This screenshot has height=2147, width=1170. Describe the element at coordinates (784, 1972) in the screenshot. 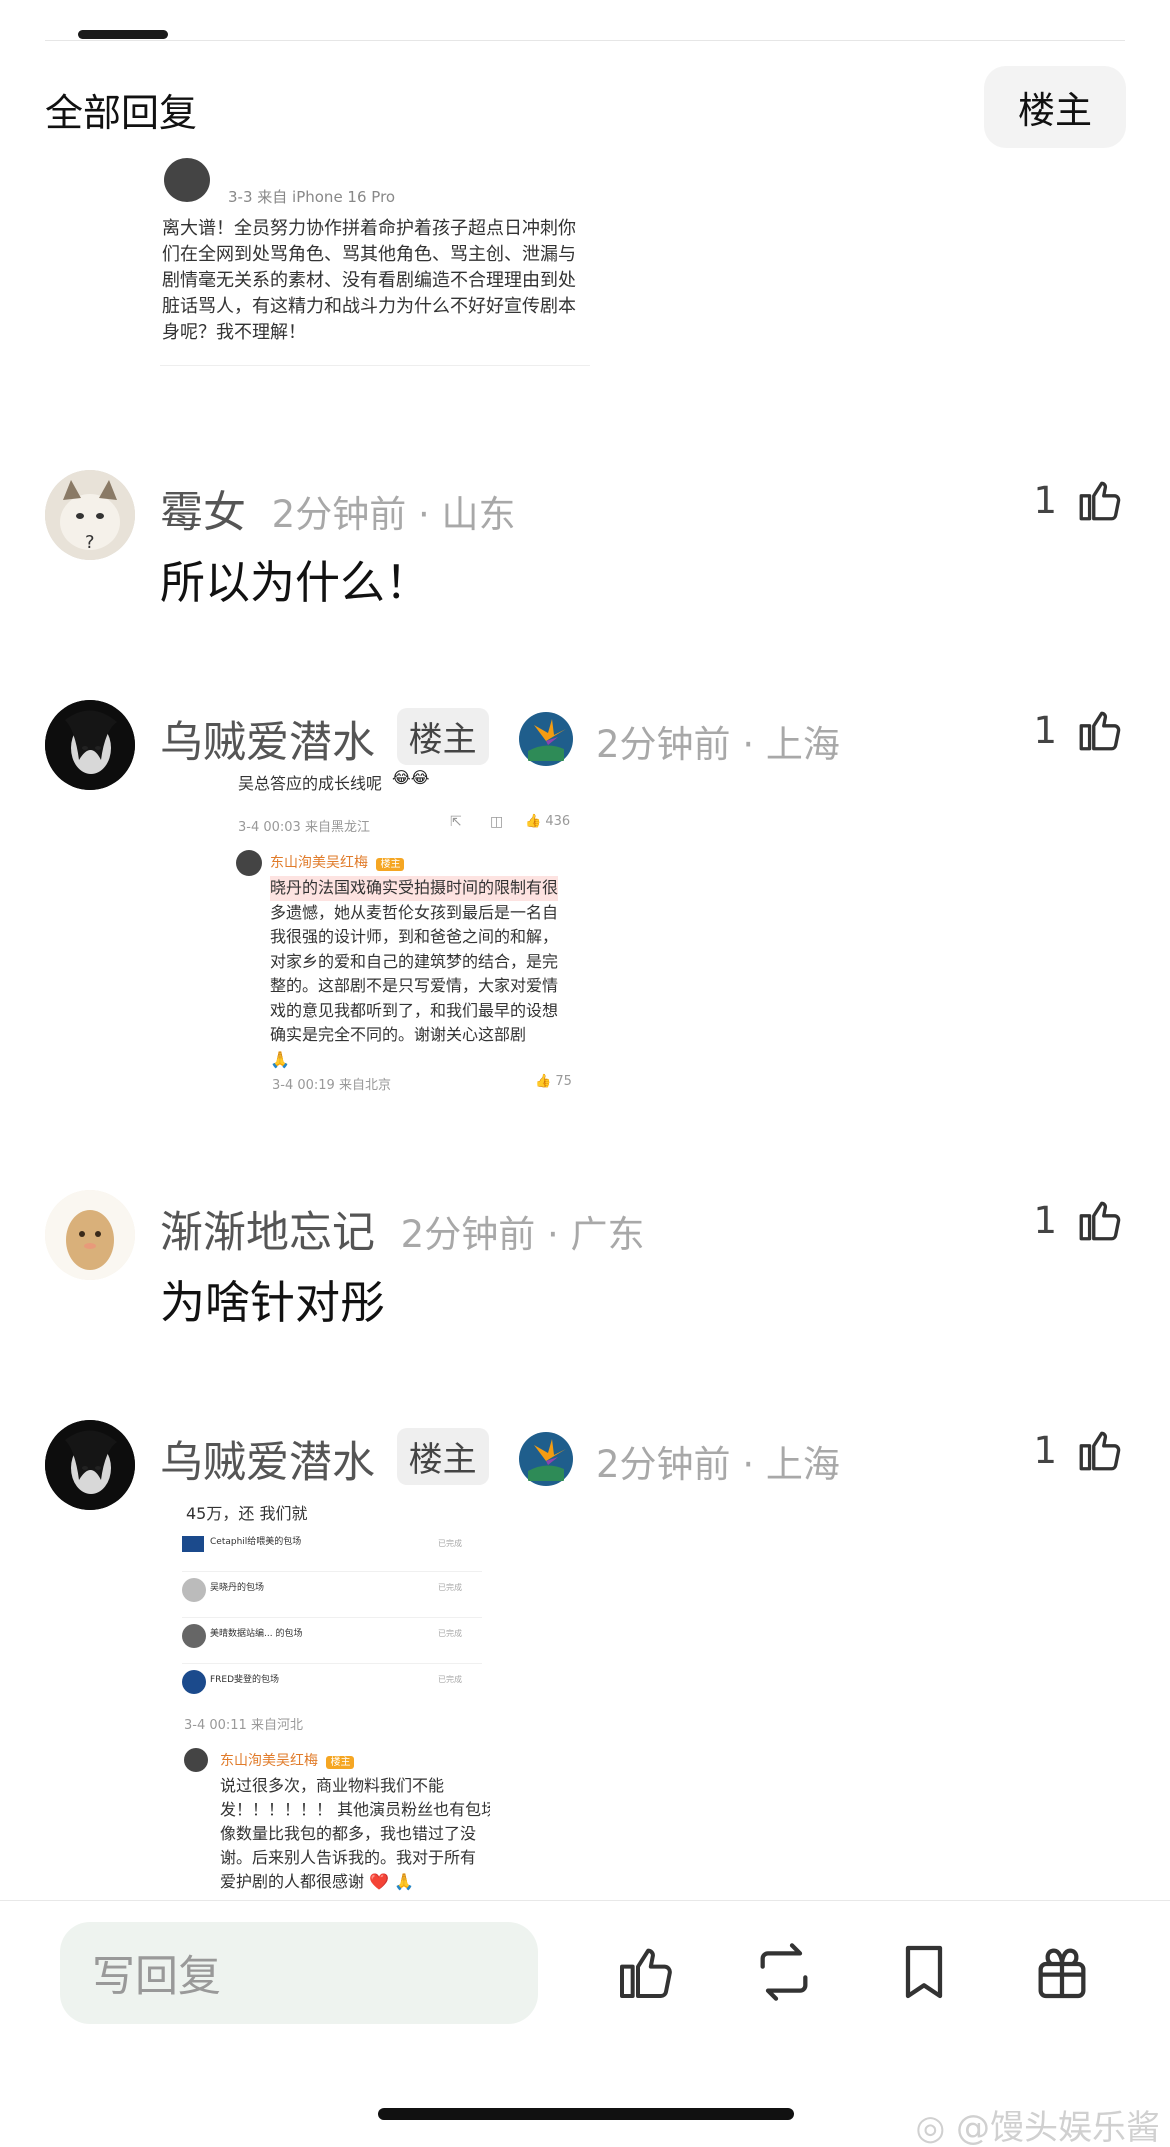

I see `repost-icon` at that location.